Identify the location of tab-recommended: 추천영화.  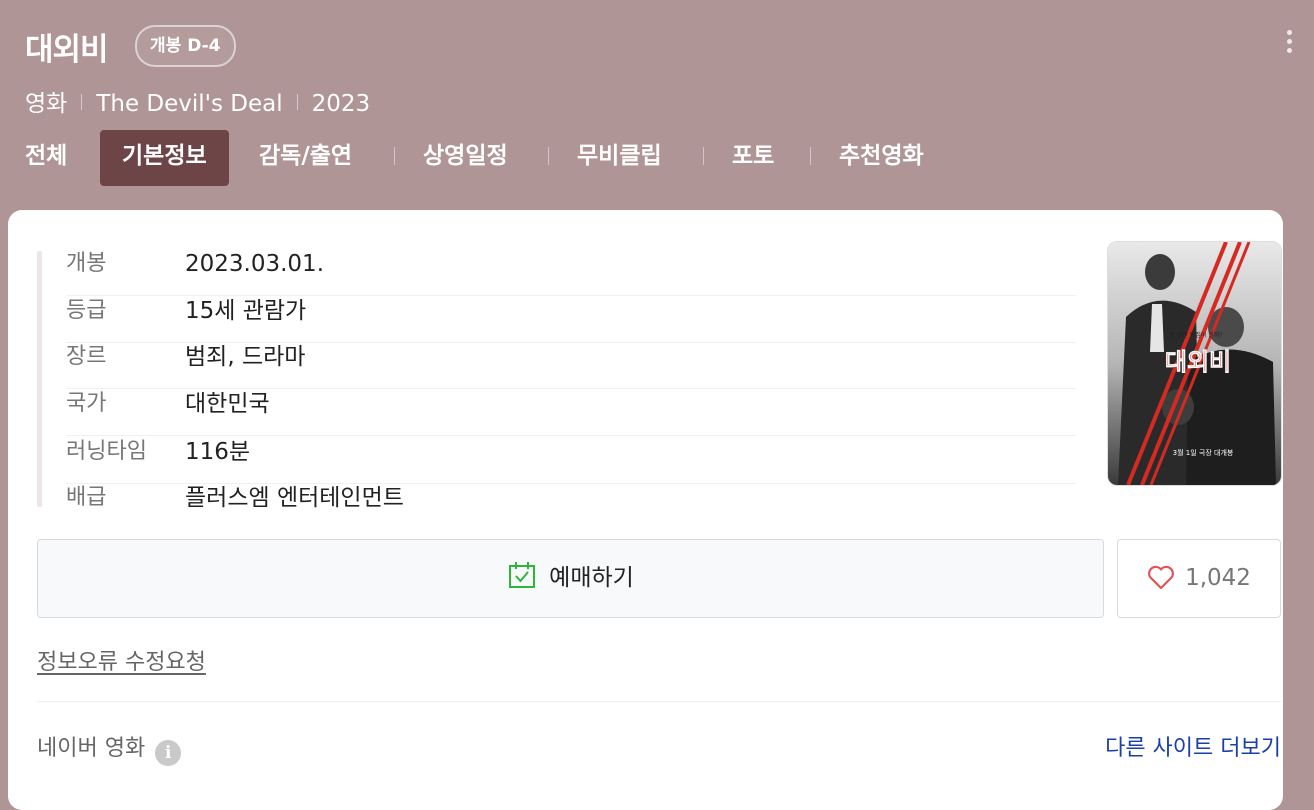
(881, 158).